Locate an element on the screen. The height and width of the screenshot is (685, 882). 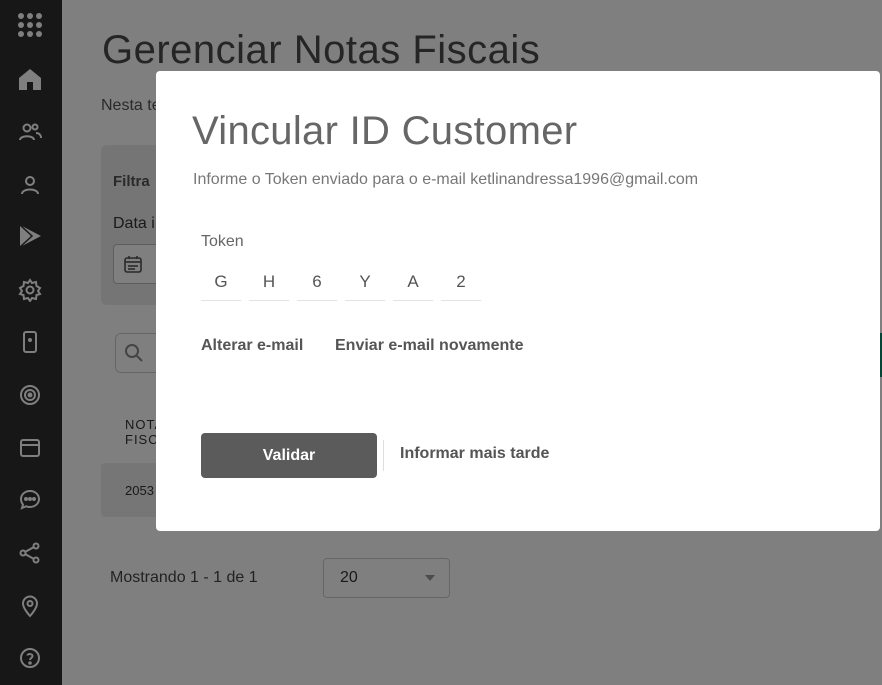
token-digit-4: Y is located at coordinates (365, 284).